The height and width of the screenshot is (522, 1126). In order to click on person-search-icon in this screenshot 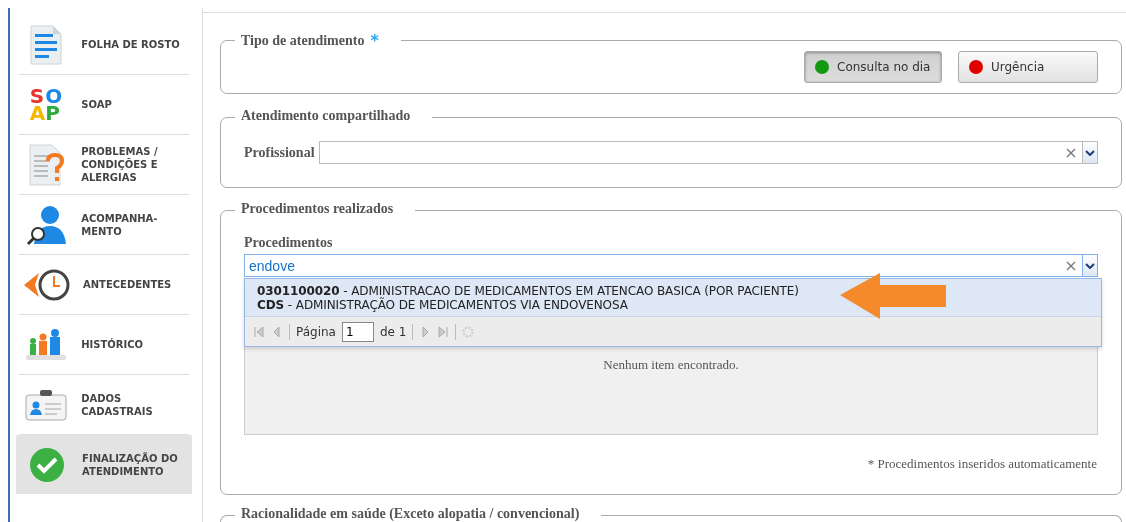, I will do `click(46, 224)`.